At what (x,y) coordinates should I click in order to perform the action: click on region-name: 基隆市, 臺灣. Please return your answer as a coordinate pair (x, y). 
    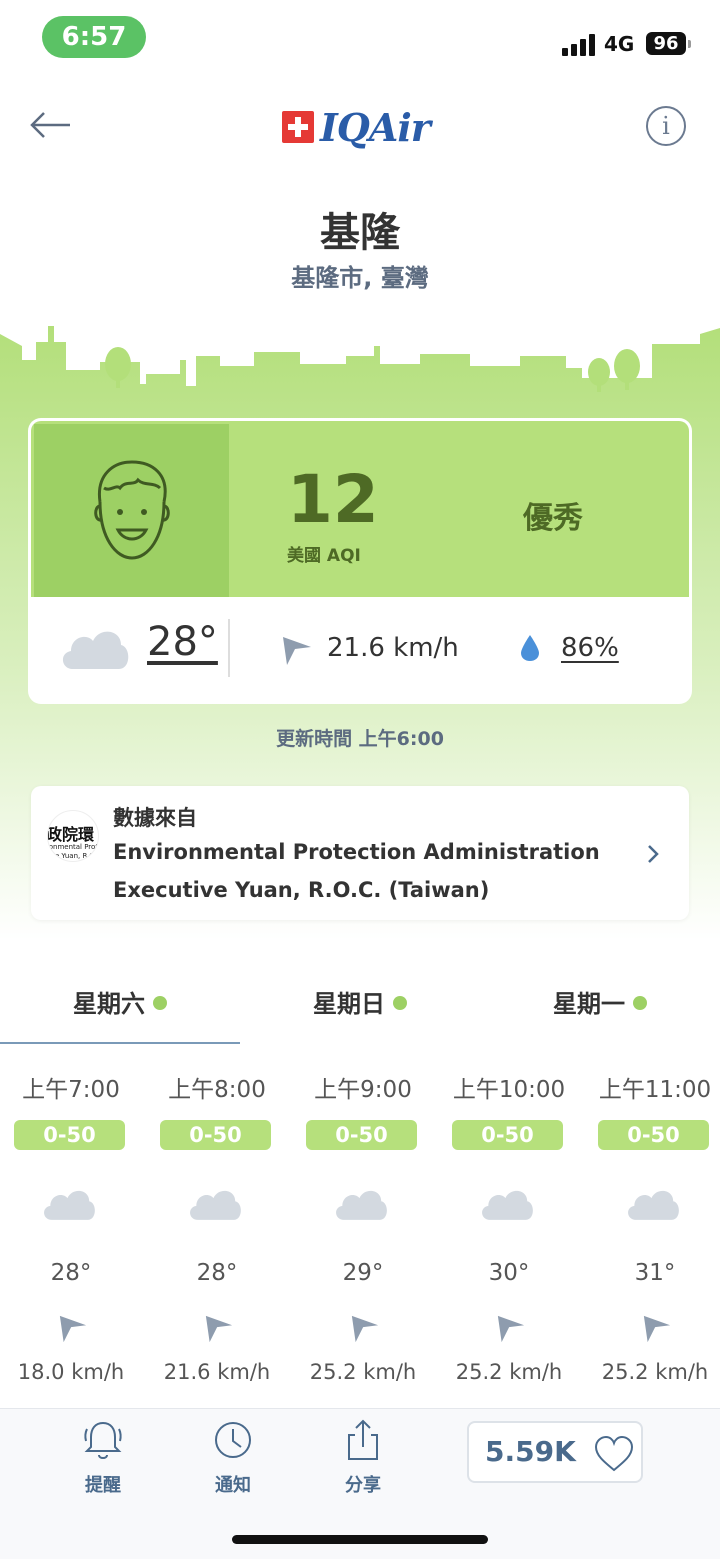
    Looking at the image, I should click on (360, 278).